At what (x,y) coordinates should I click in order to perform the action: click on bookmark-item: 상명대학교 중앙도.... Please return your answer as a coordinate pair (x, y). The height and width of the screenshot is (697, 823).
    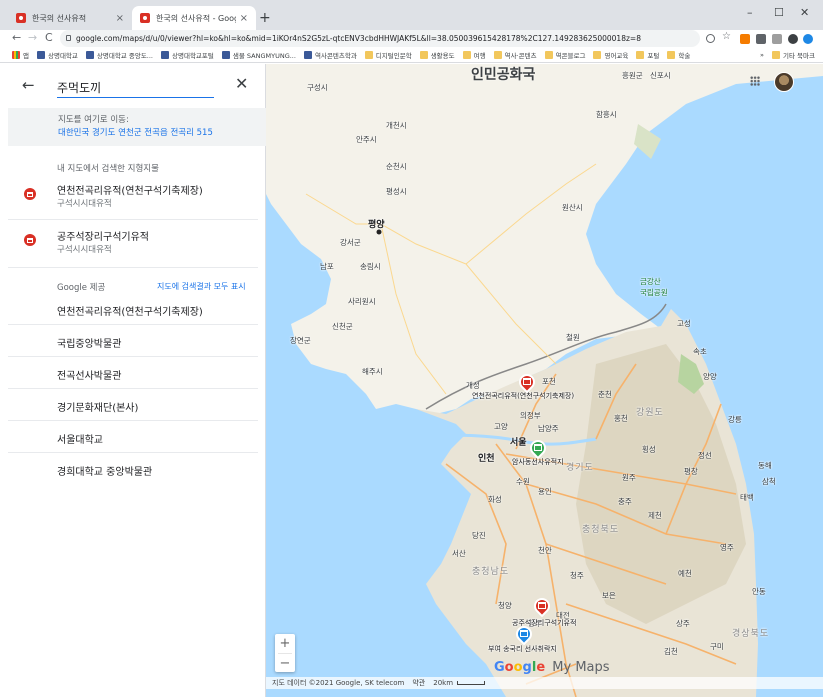
    Looking at the image, I should click on (119, 55).